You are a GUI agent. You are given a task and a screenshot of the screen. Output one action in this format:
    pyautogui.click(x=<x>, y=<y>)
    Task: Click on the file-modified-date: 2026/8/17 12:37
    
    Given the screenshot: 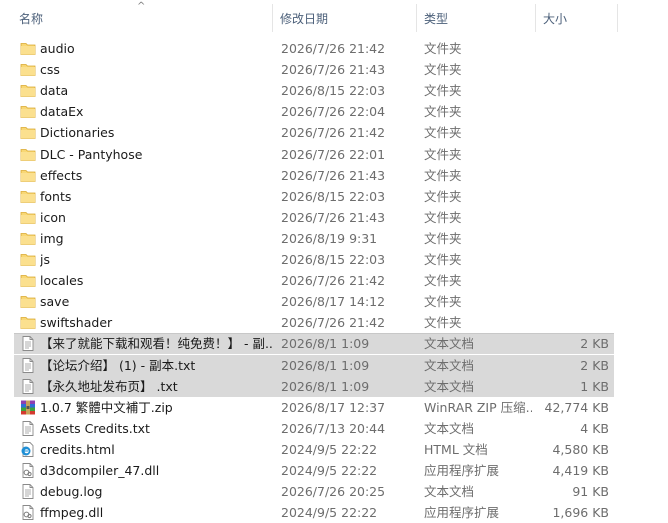 What is the action you would take?
    pyautogui.click(x=333, y=407)
    